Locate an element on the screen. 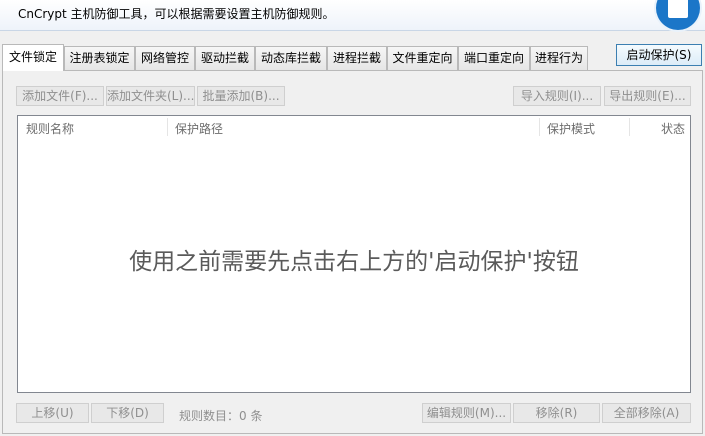 Image resolution: width=705 pixels, height=436 pixels. tab-registry-lock: 注册表锁定 is located at coordinates (99, 58).